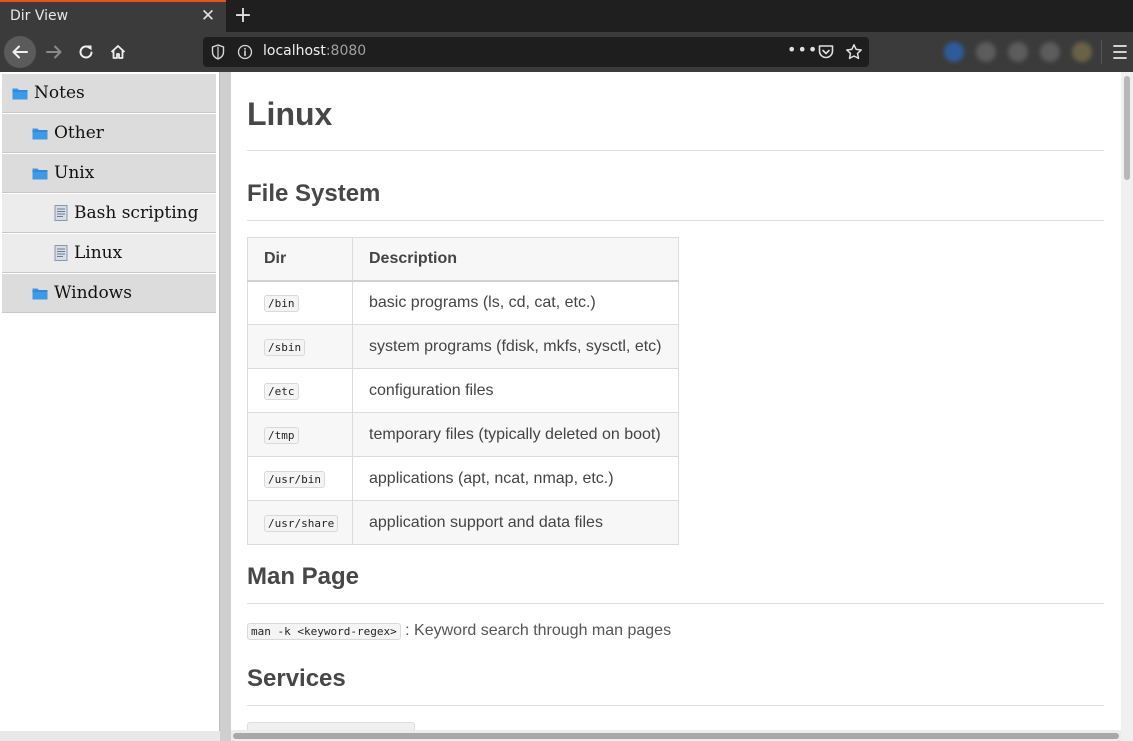 The image size is (1133, 741). What do you see at coordinates (281, 303) in the screenshot?
I see `dir-path: /bin` at bounding box center [281, 303].